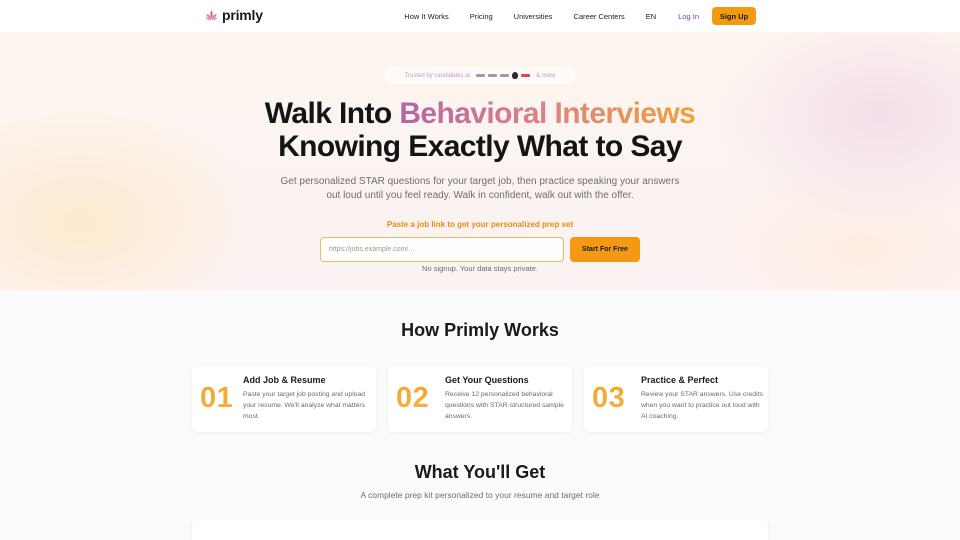  I want to click on prep-kit-card, so click(480, 529).